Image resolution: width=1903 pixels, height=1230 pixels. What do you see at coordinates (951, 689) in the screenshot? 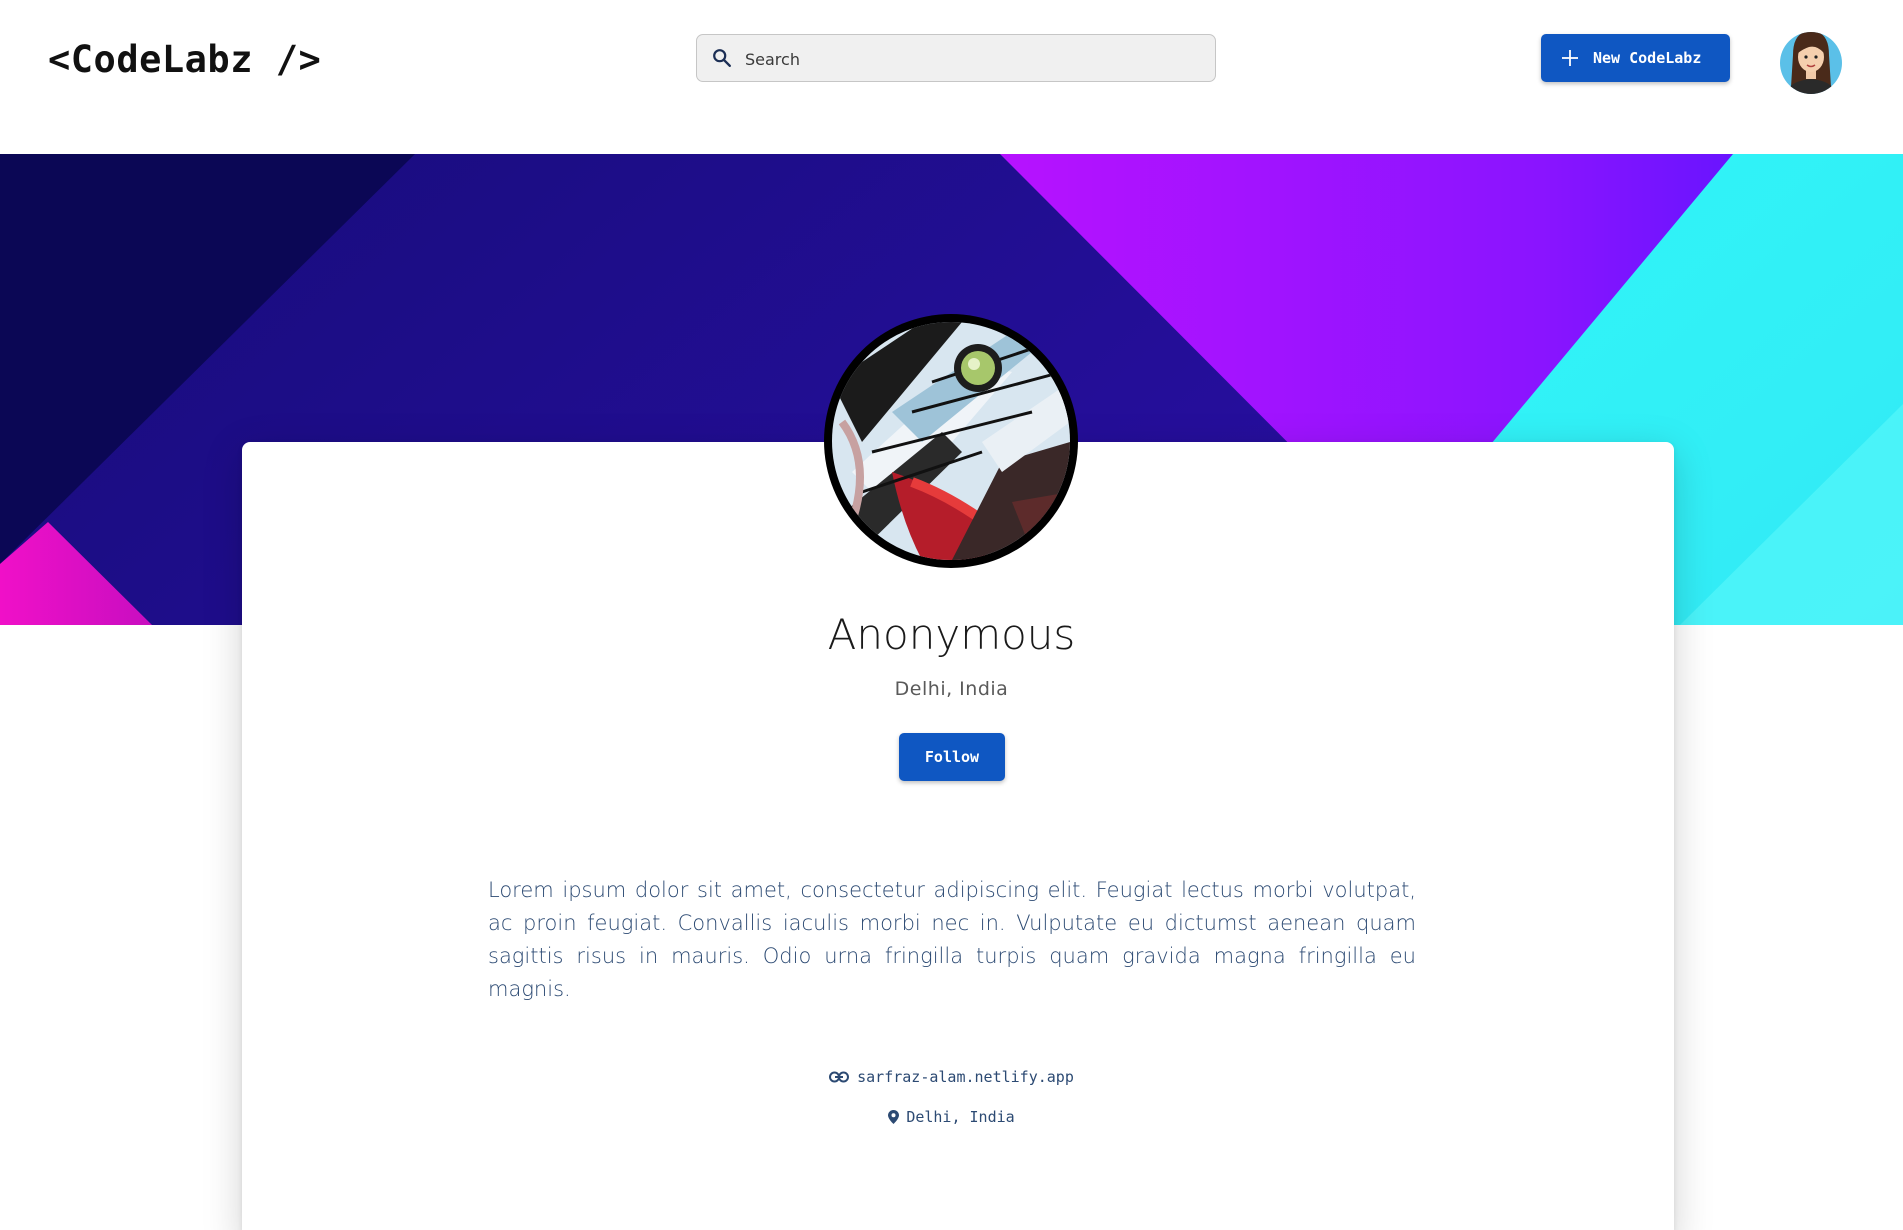
I see `profile-location: Delhi, India` at bounding box center [951, 689].